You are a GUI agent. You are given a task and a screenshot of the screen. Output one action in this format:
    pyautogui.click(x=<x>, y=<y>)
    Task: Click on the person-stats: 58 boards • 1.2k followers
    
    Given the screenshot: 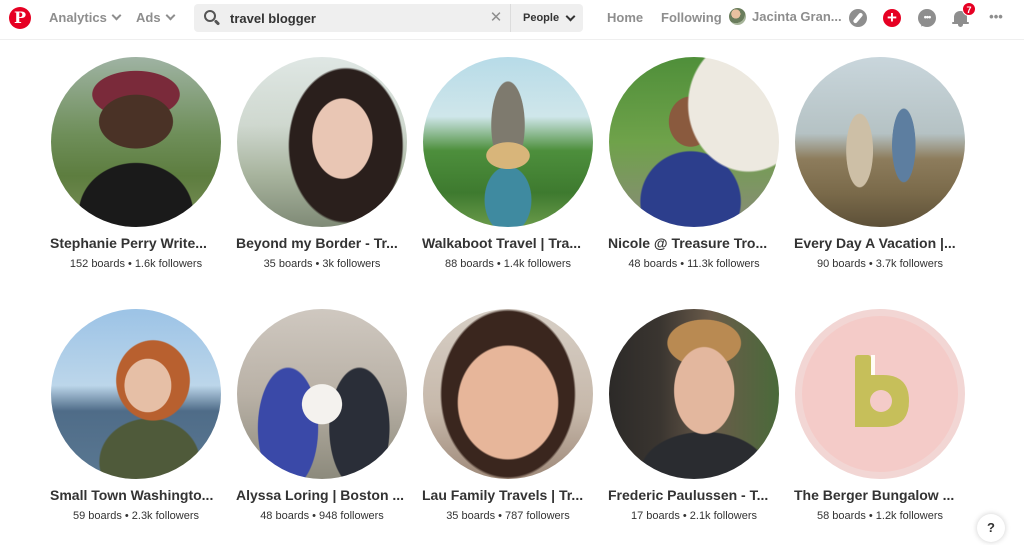 What is the action you would take?
    pyautogui.click(x=880, y=516)
    